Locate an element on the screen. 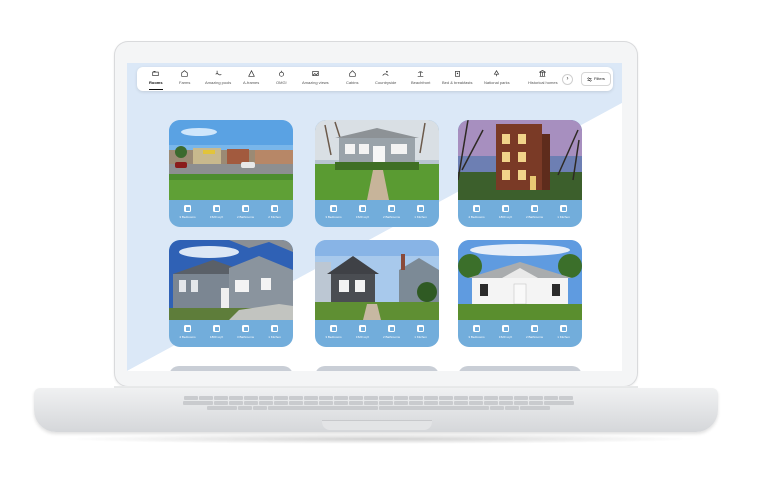  park-icon is located at coordinates (497, 73).